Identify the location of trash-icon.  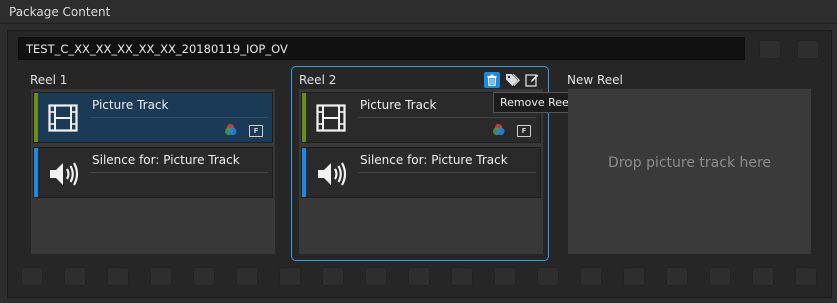
(492, 80).